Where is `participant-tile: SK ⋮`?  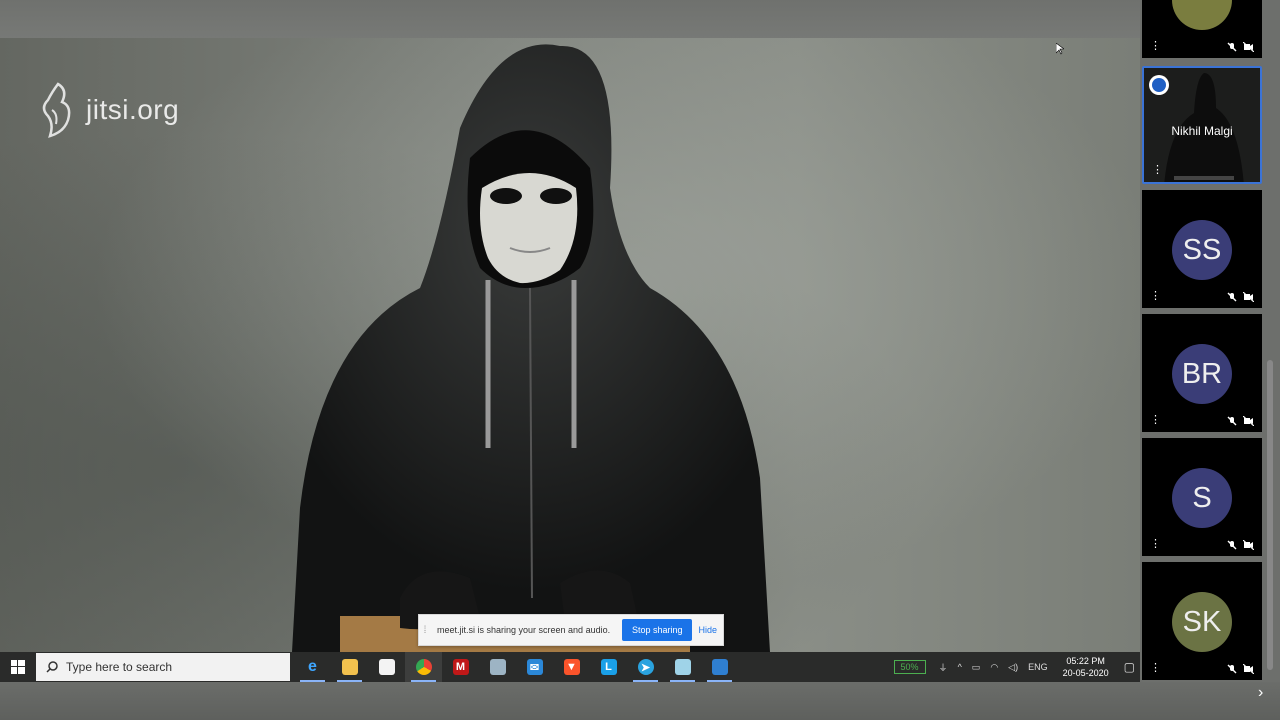 participant-tile: SK ⋮ is located at coordinates (1202, 621).